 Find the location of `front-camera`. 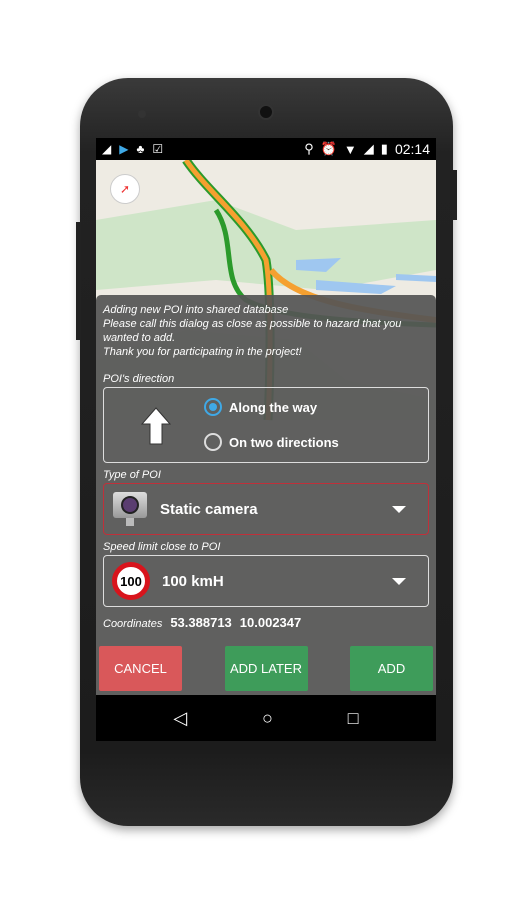

front-camera is located at coordinates (142, 114).